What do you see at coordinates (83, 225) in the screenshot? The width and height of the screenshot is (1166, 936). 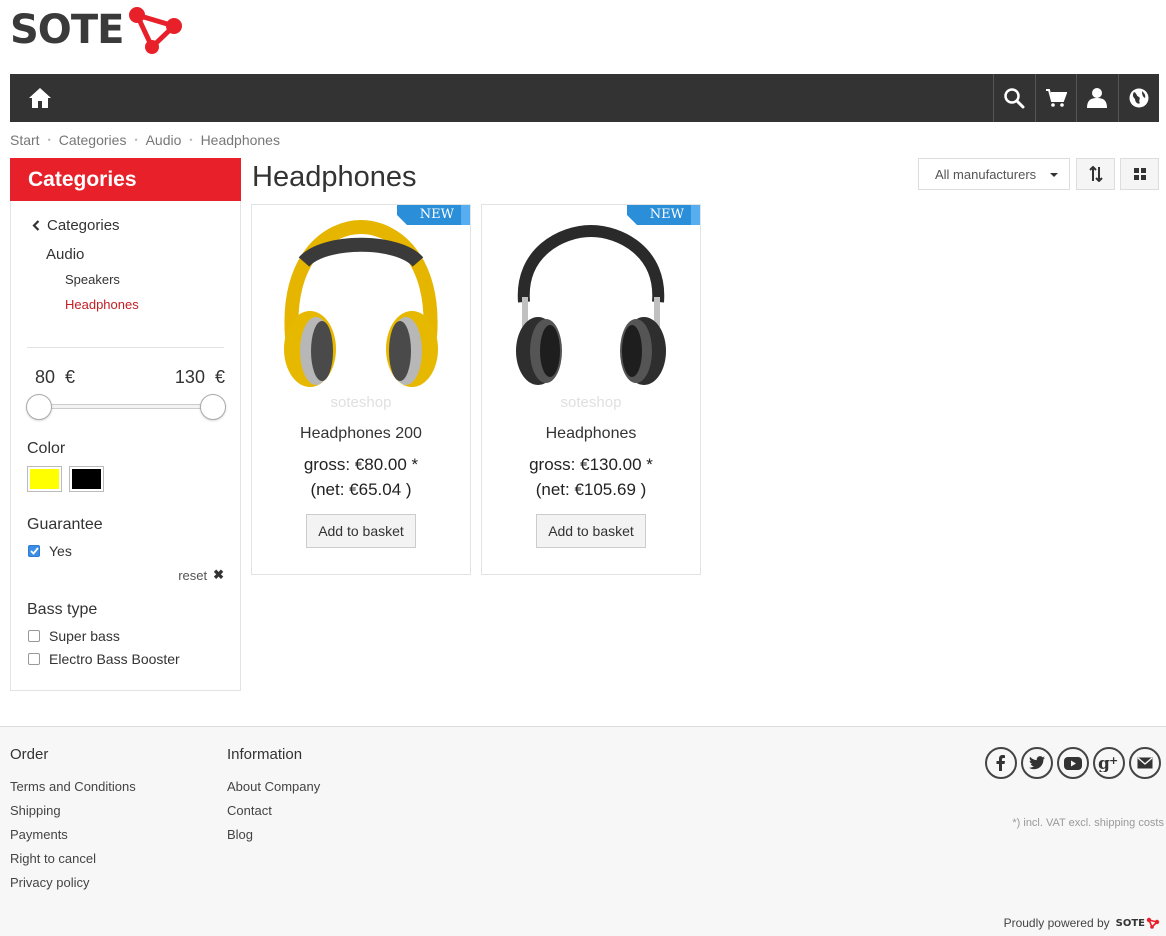 I see `category-back-label: Categories` at bounding box center [83, 225].